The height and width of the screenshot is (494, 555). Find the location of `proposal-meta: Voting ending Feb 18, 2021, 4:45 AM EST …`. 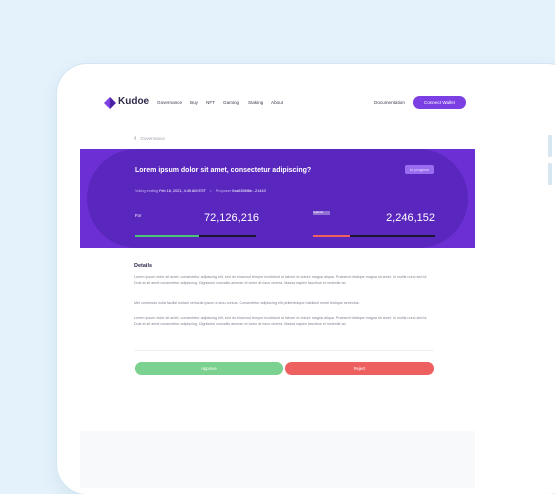

proposal-meta: Voting ending Feb 18, 2021, 4:45 AM EST … is located at coordinates (200, 191).